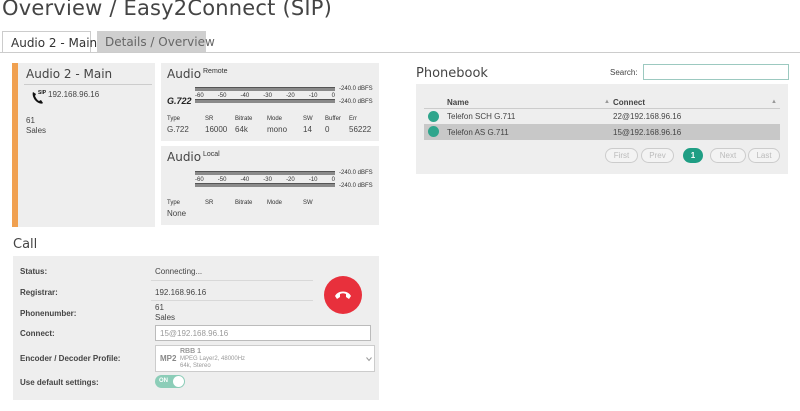  What do you see at coordinates (184, 157) in the screenshot?
I see `audio-local-title: Audio` at bounding box center [184, 157].